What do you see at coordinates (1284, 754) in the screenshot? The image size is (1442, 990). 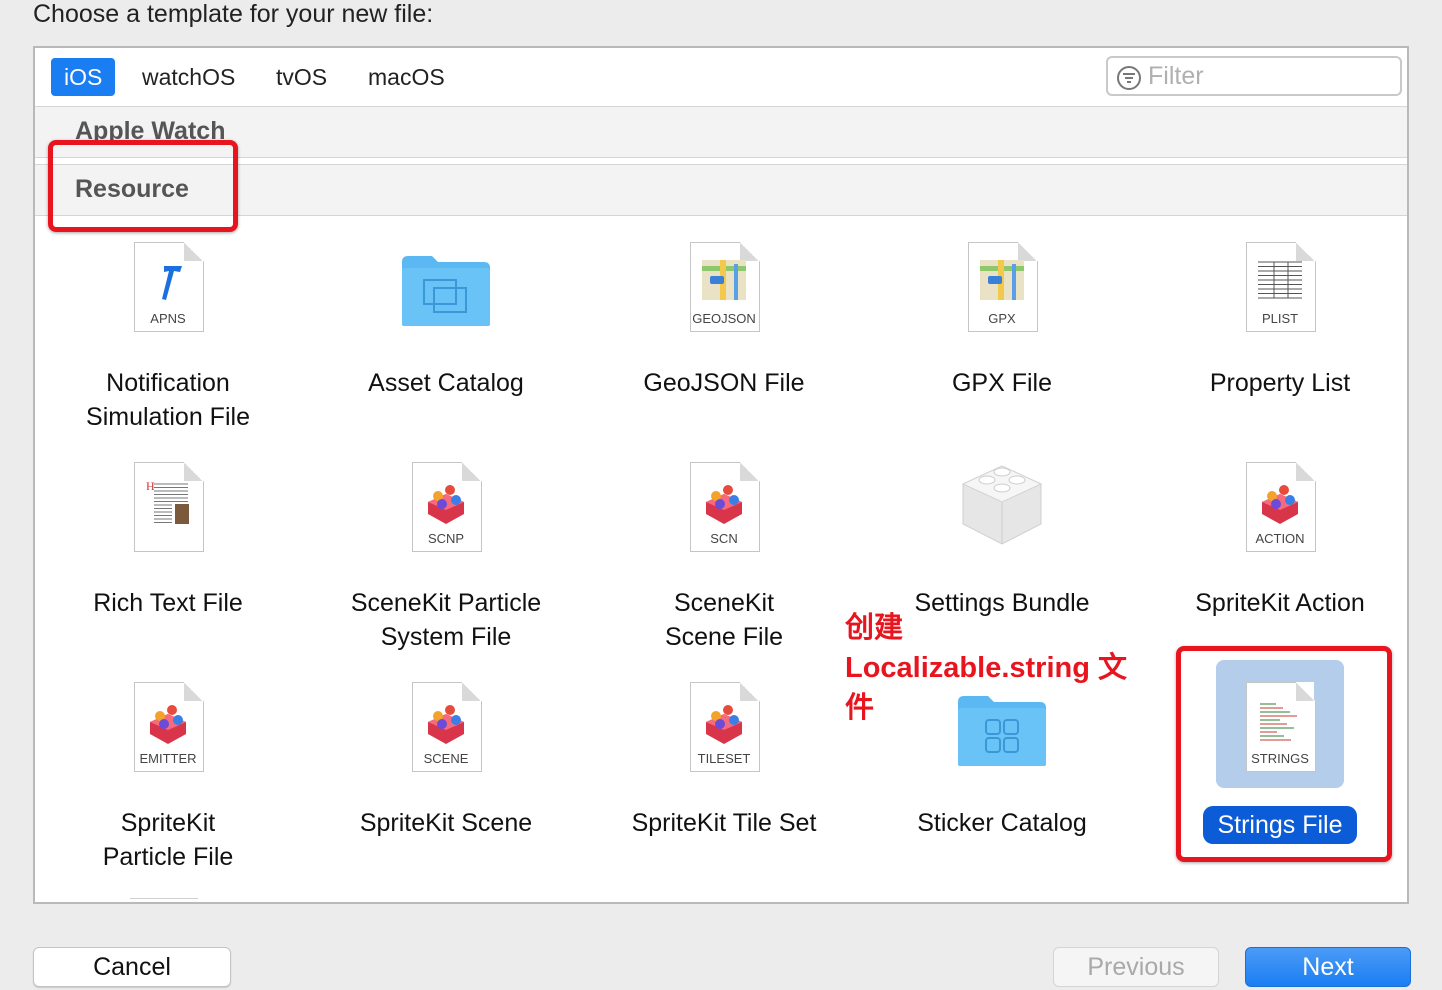 I see `highlight-box-strings-file` at bounding box center [1284, 754].